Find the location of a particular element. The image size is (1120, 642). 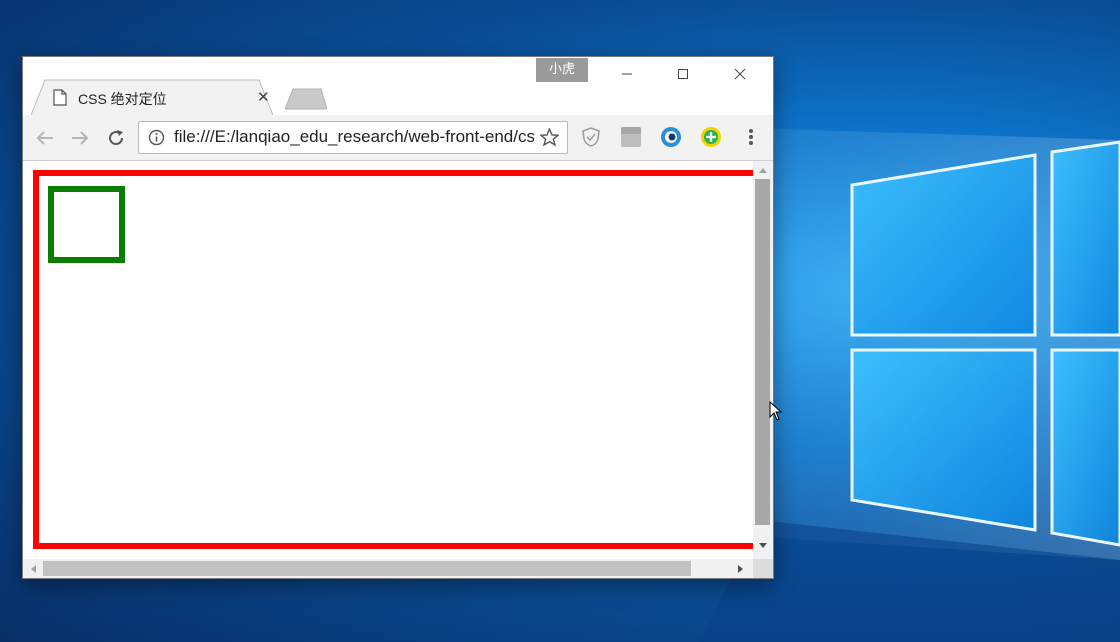

new-tab-button is located at coordinates (306, 99).